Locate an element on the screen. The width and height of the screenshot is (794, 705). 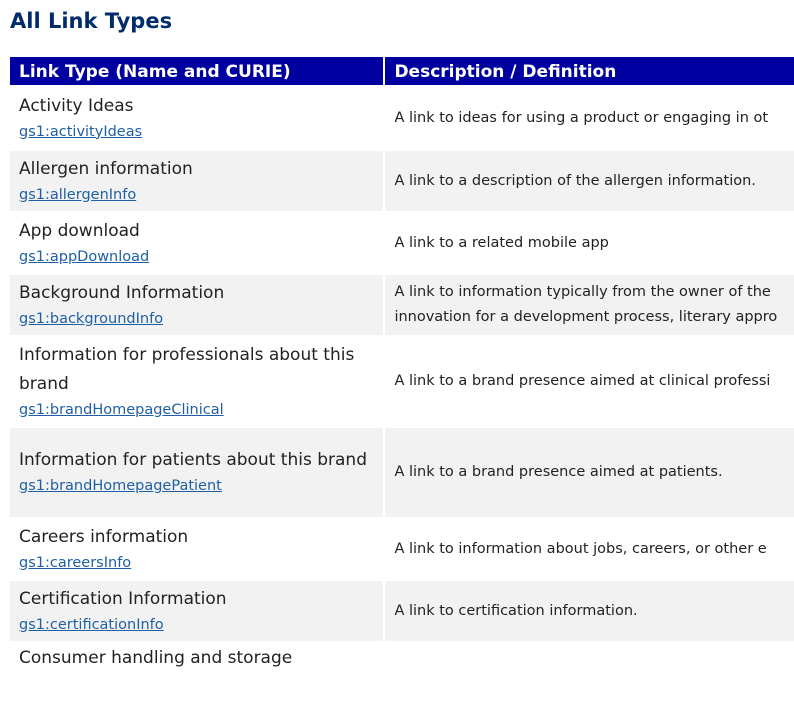
column-header-description: Description / Definition is located at coordinates (589, 71).